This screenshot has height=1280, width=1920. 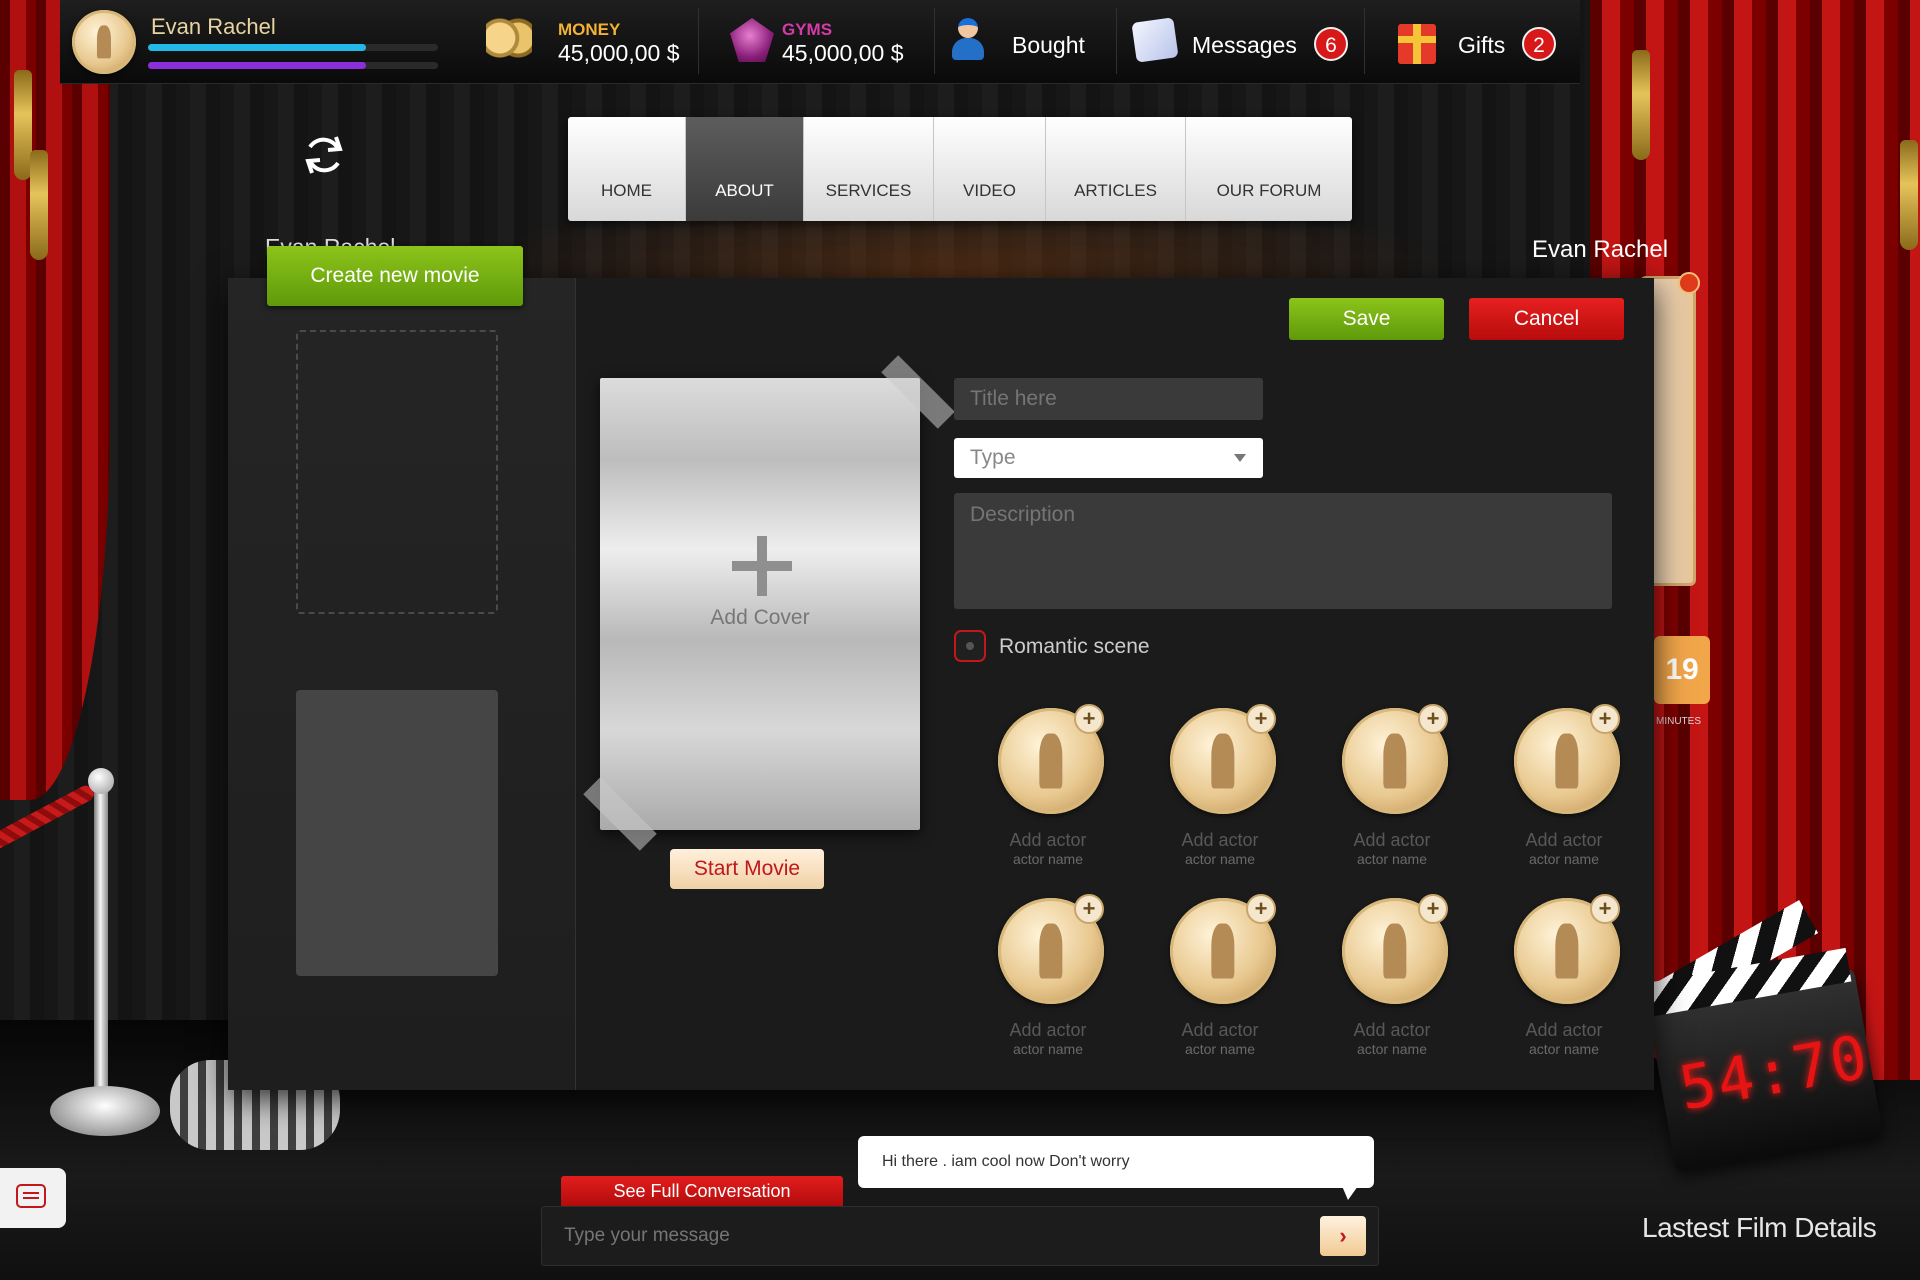 I want to click on chevron-down-icon, so click(x=1240, y=458).